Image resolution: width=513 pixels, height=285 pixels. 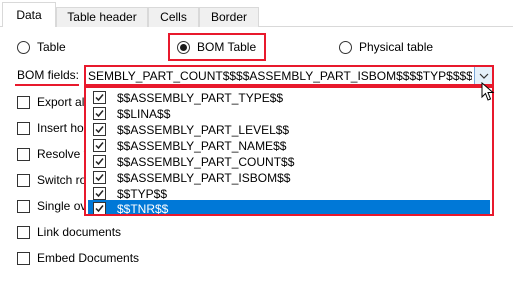 What do you see at coordinates (202, 145) in the screenshot?
I see `list-item-label: $$ASSEMBLY_PART_NAME$$` at bounding box center [202, 145].